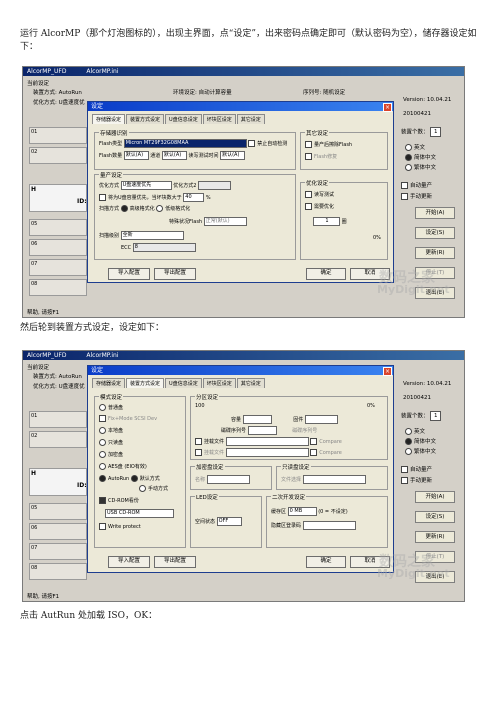 This screenshot has width=496, height=702. I want to click on flash-type-select: Micron MT29F32G08MAA, so click(185, 143).